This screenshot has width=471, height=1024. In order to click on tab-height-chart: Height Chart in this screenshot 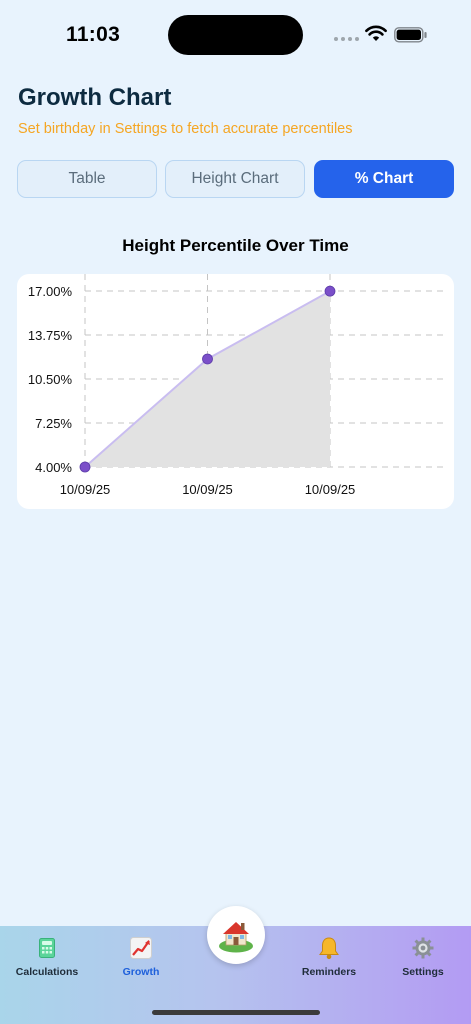, I will do `click(235, 179)`.